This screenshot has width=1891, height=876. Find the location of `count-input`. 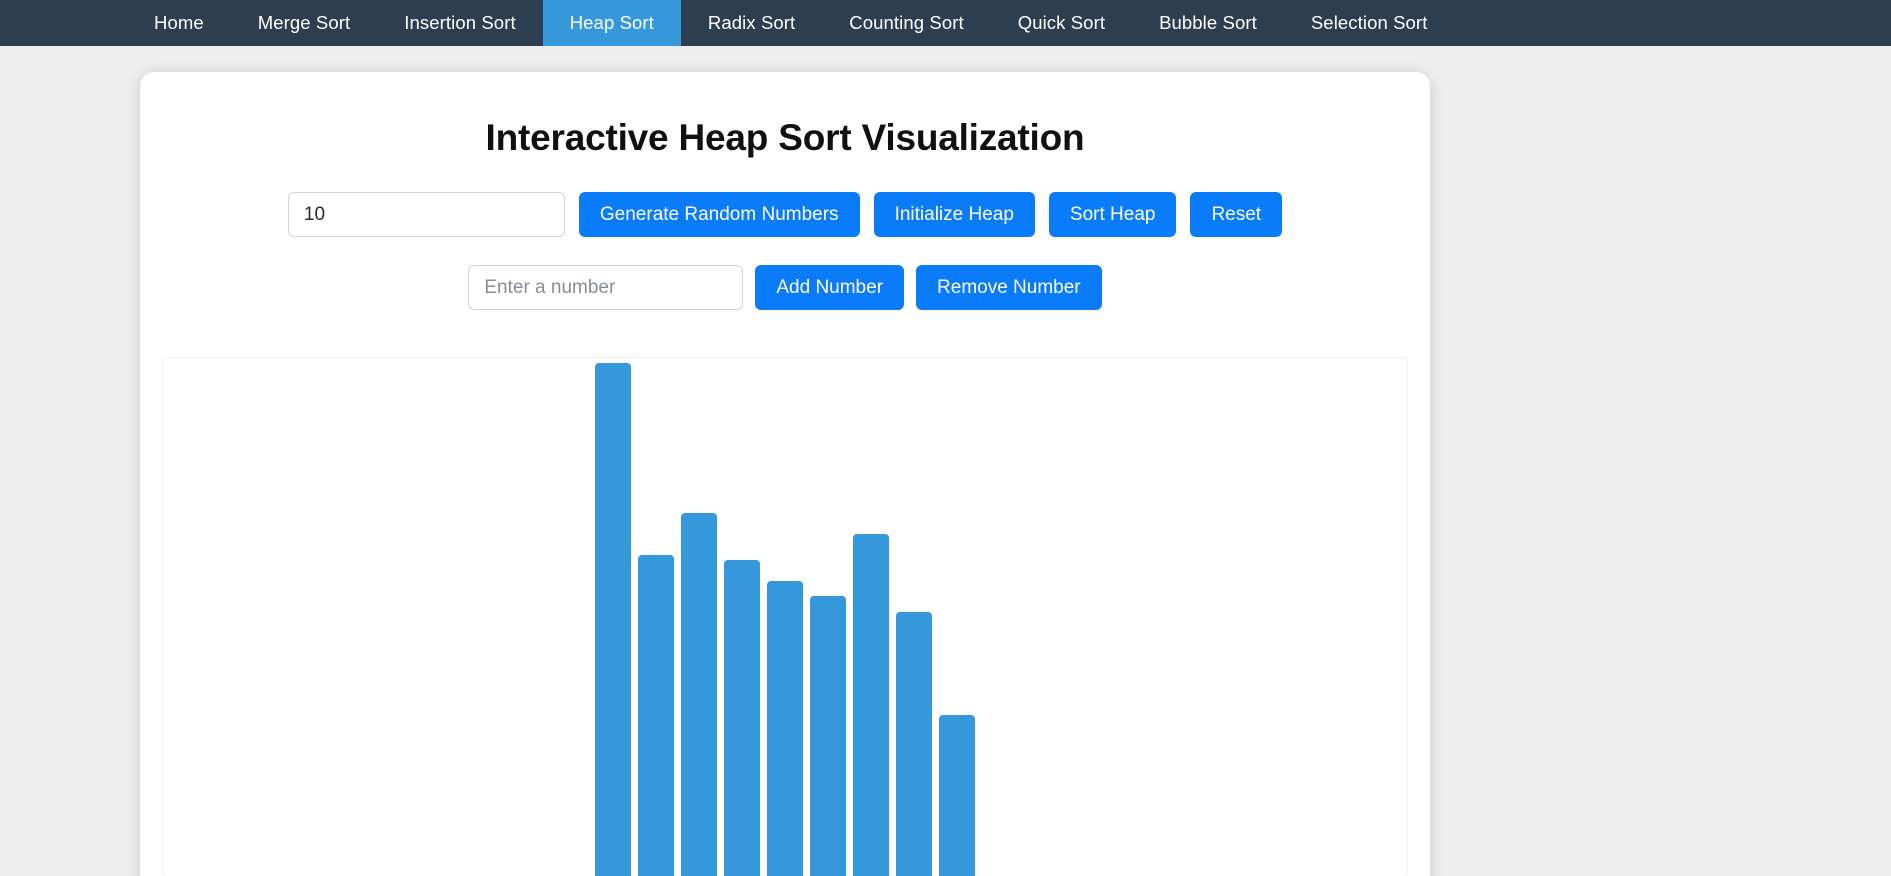

count-input is located at coordinates (426, 214).